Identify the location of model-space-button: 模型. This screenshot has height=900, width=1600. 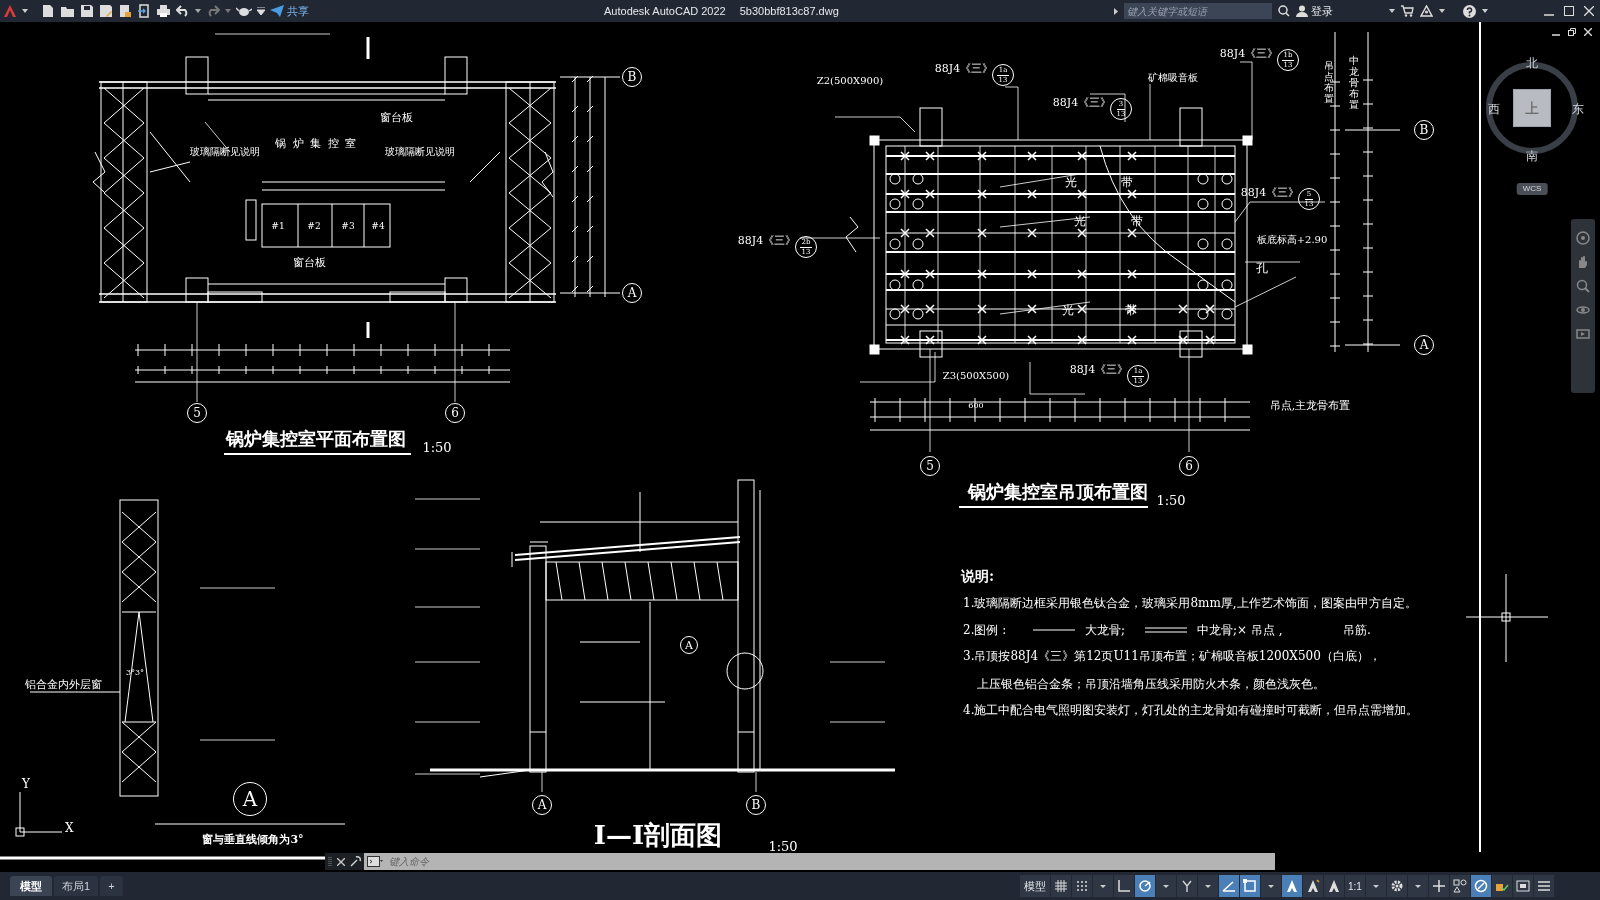
(1035, 886).